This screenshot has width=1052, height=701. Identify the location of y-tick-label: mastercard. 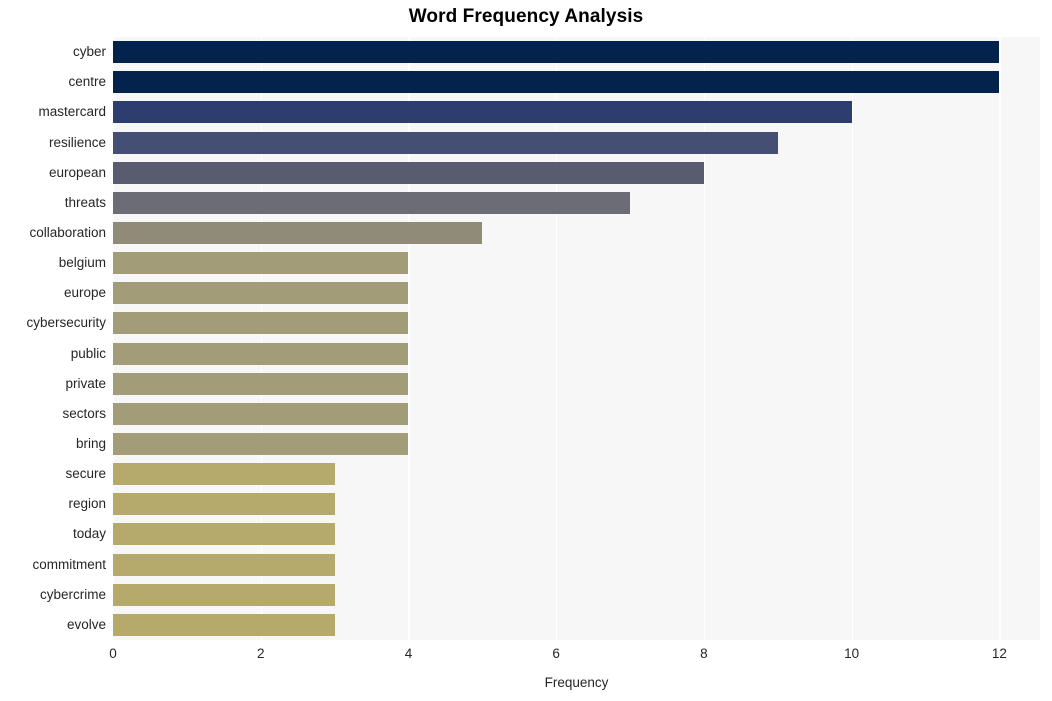
(72, 112).